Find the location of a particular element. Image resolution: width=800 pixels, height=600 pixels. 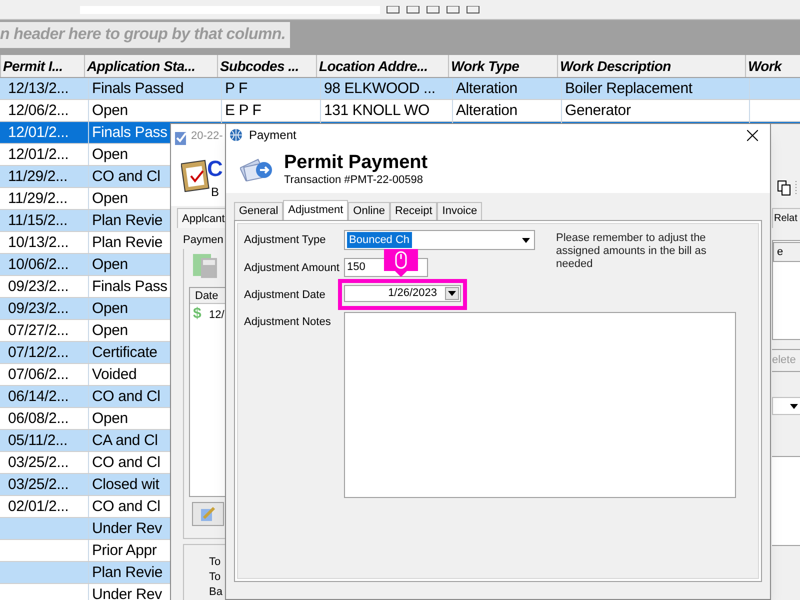

table-cell: E P F is located at coordinates (243, 110).